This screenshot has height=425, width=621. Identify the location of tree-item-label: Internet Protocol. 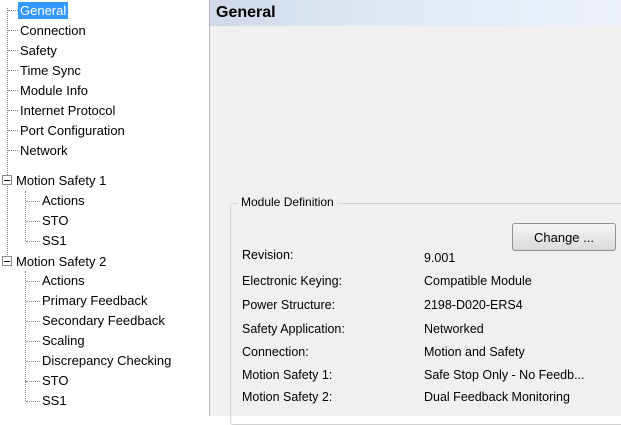
(68, 110).